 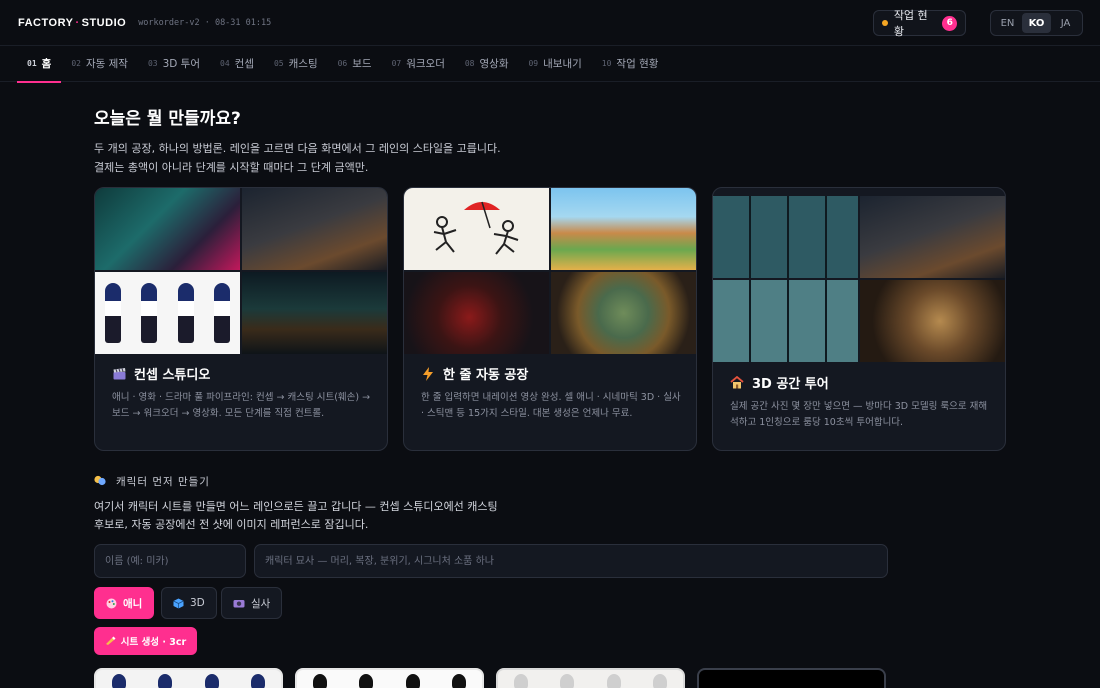 I want to click on night-city-thumbnail, so click(x=314, y=313).